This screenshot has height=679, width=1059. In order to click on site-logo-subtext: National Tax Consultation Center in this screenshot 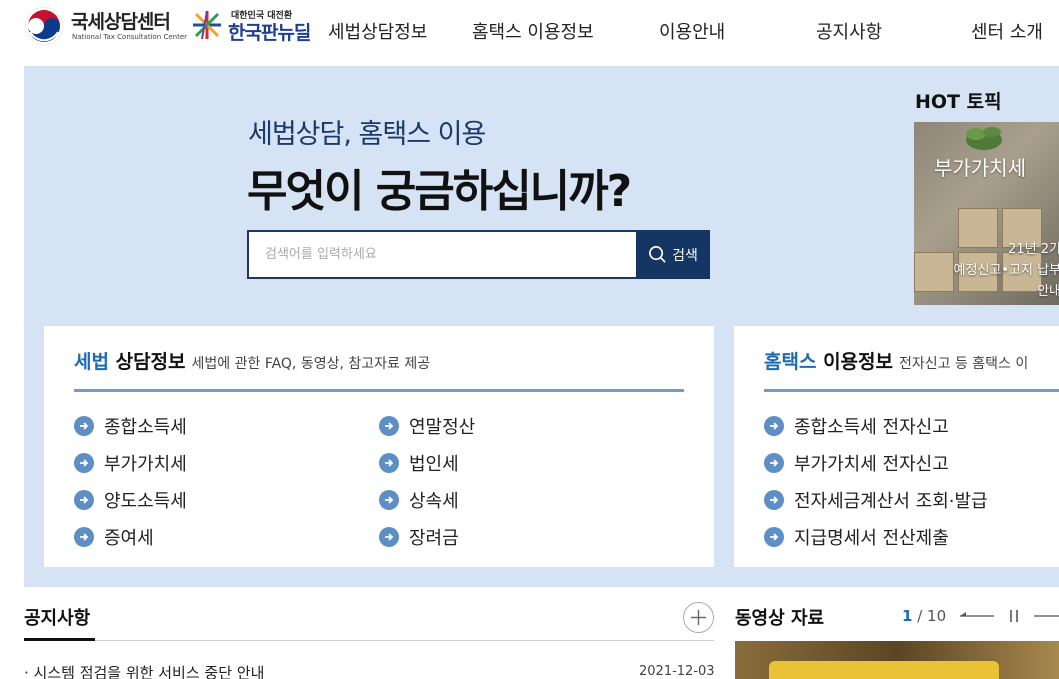, I will do `click(130, 37)`.